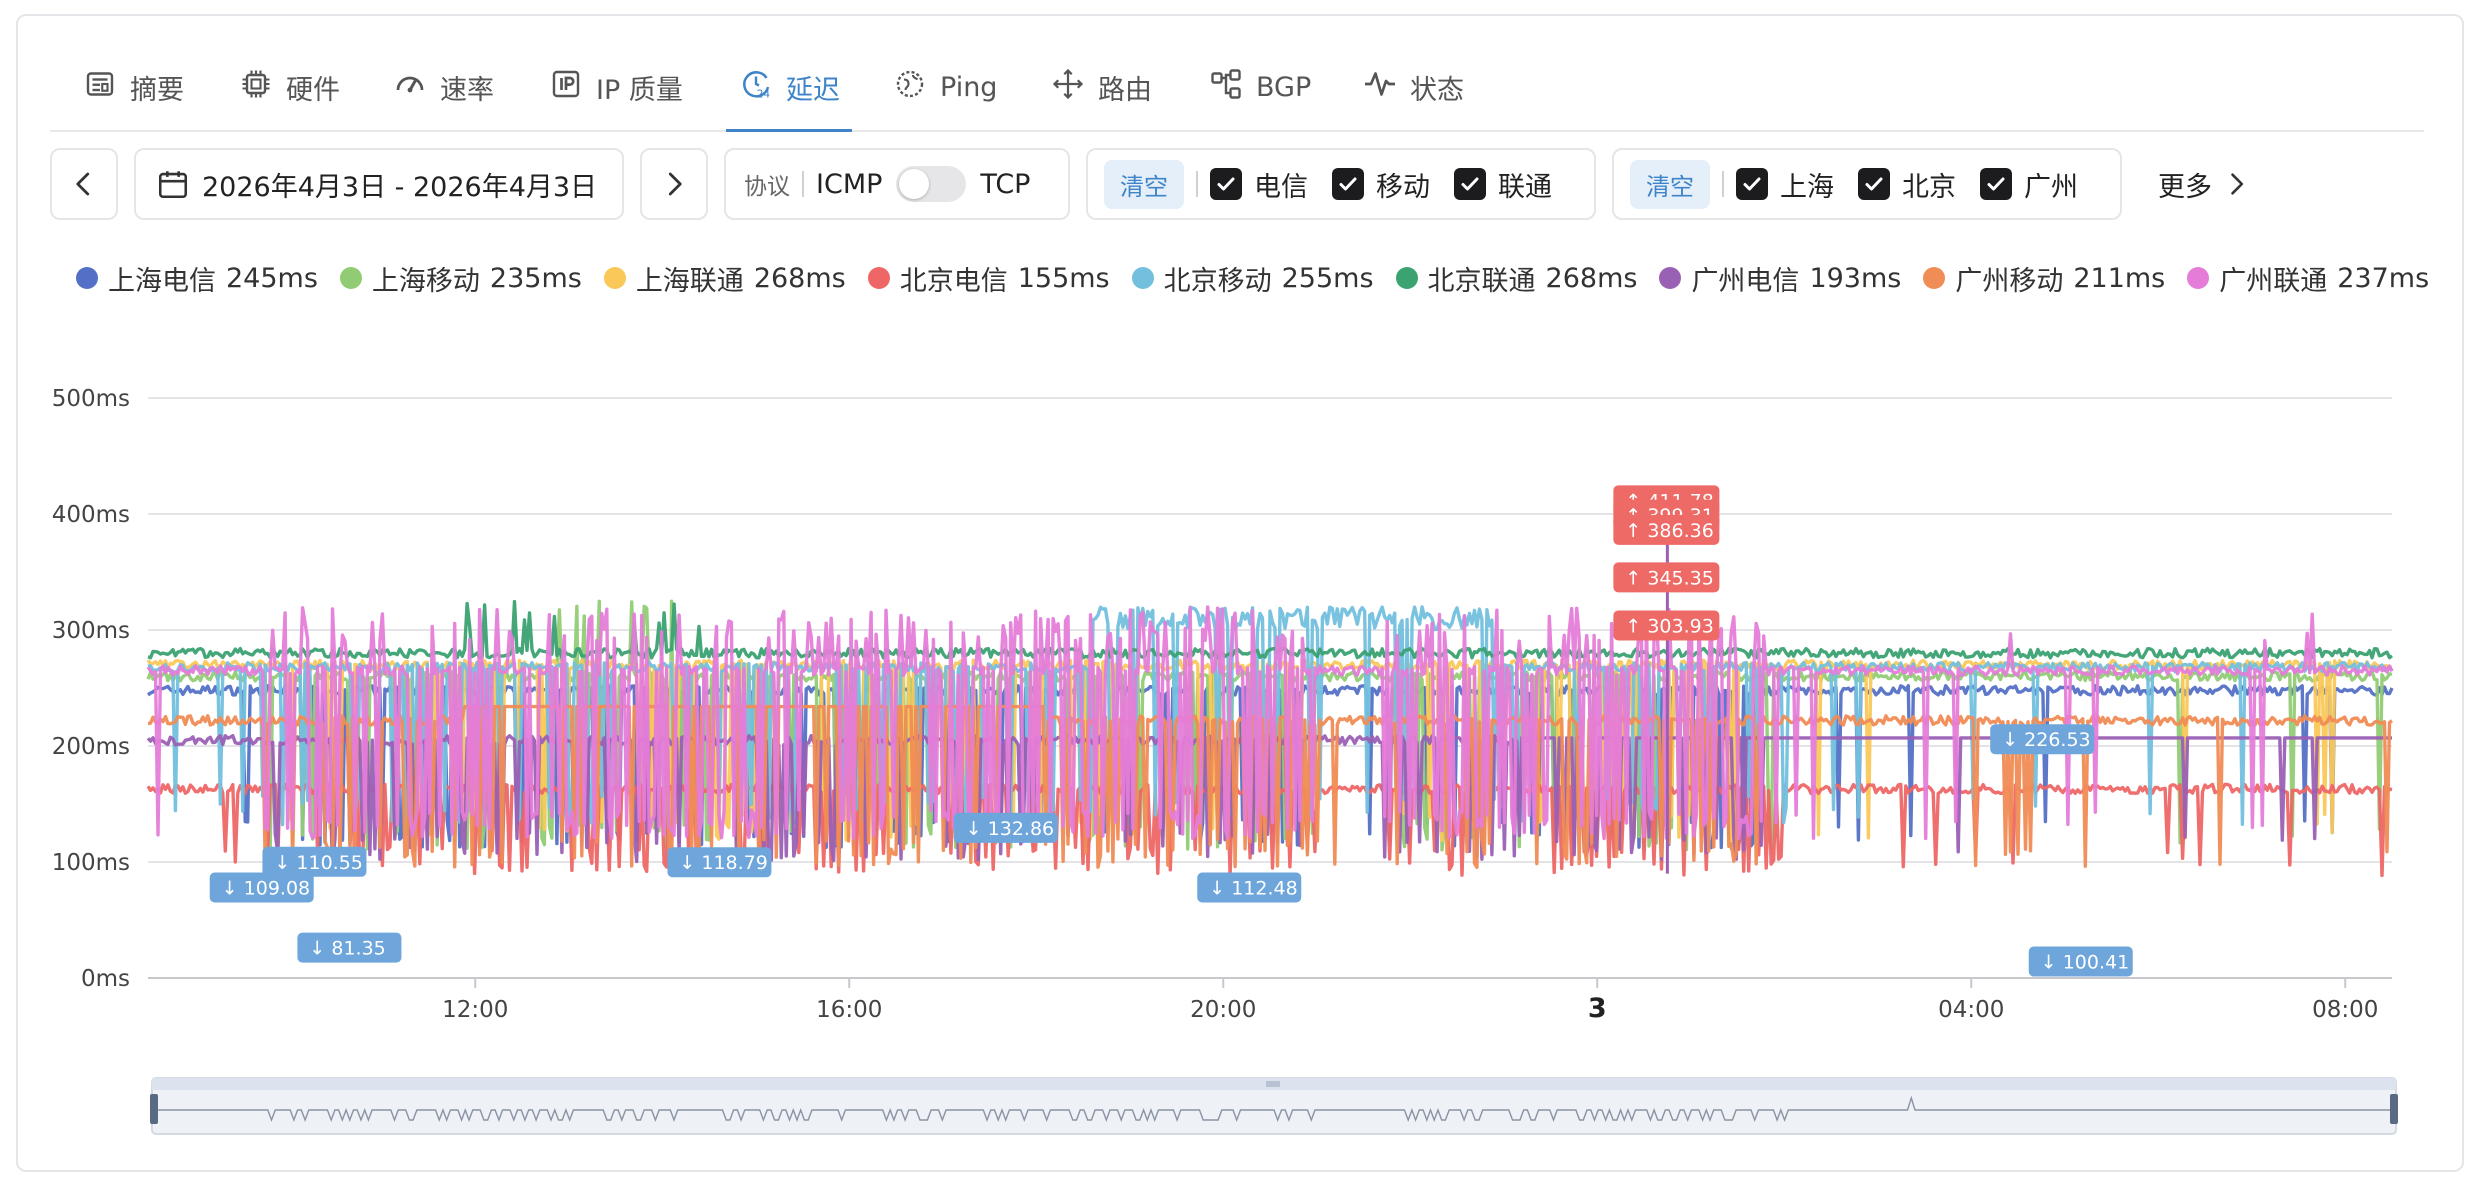  Describe the element at coordinates (1273, 1084) in the screenshot. I see `zoom-drag-grip-icon` at that location.